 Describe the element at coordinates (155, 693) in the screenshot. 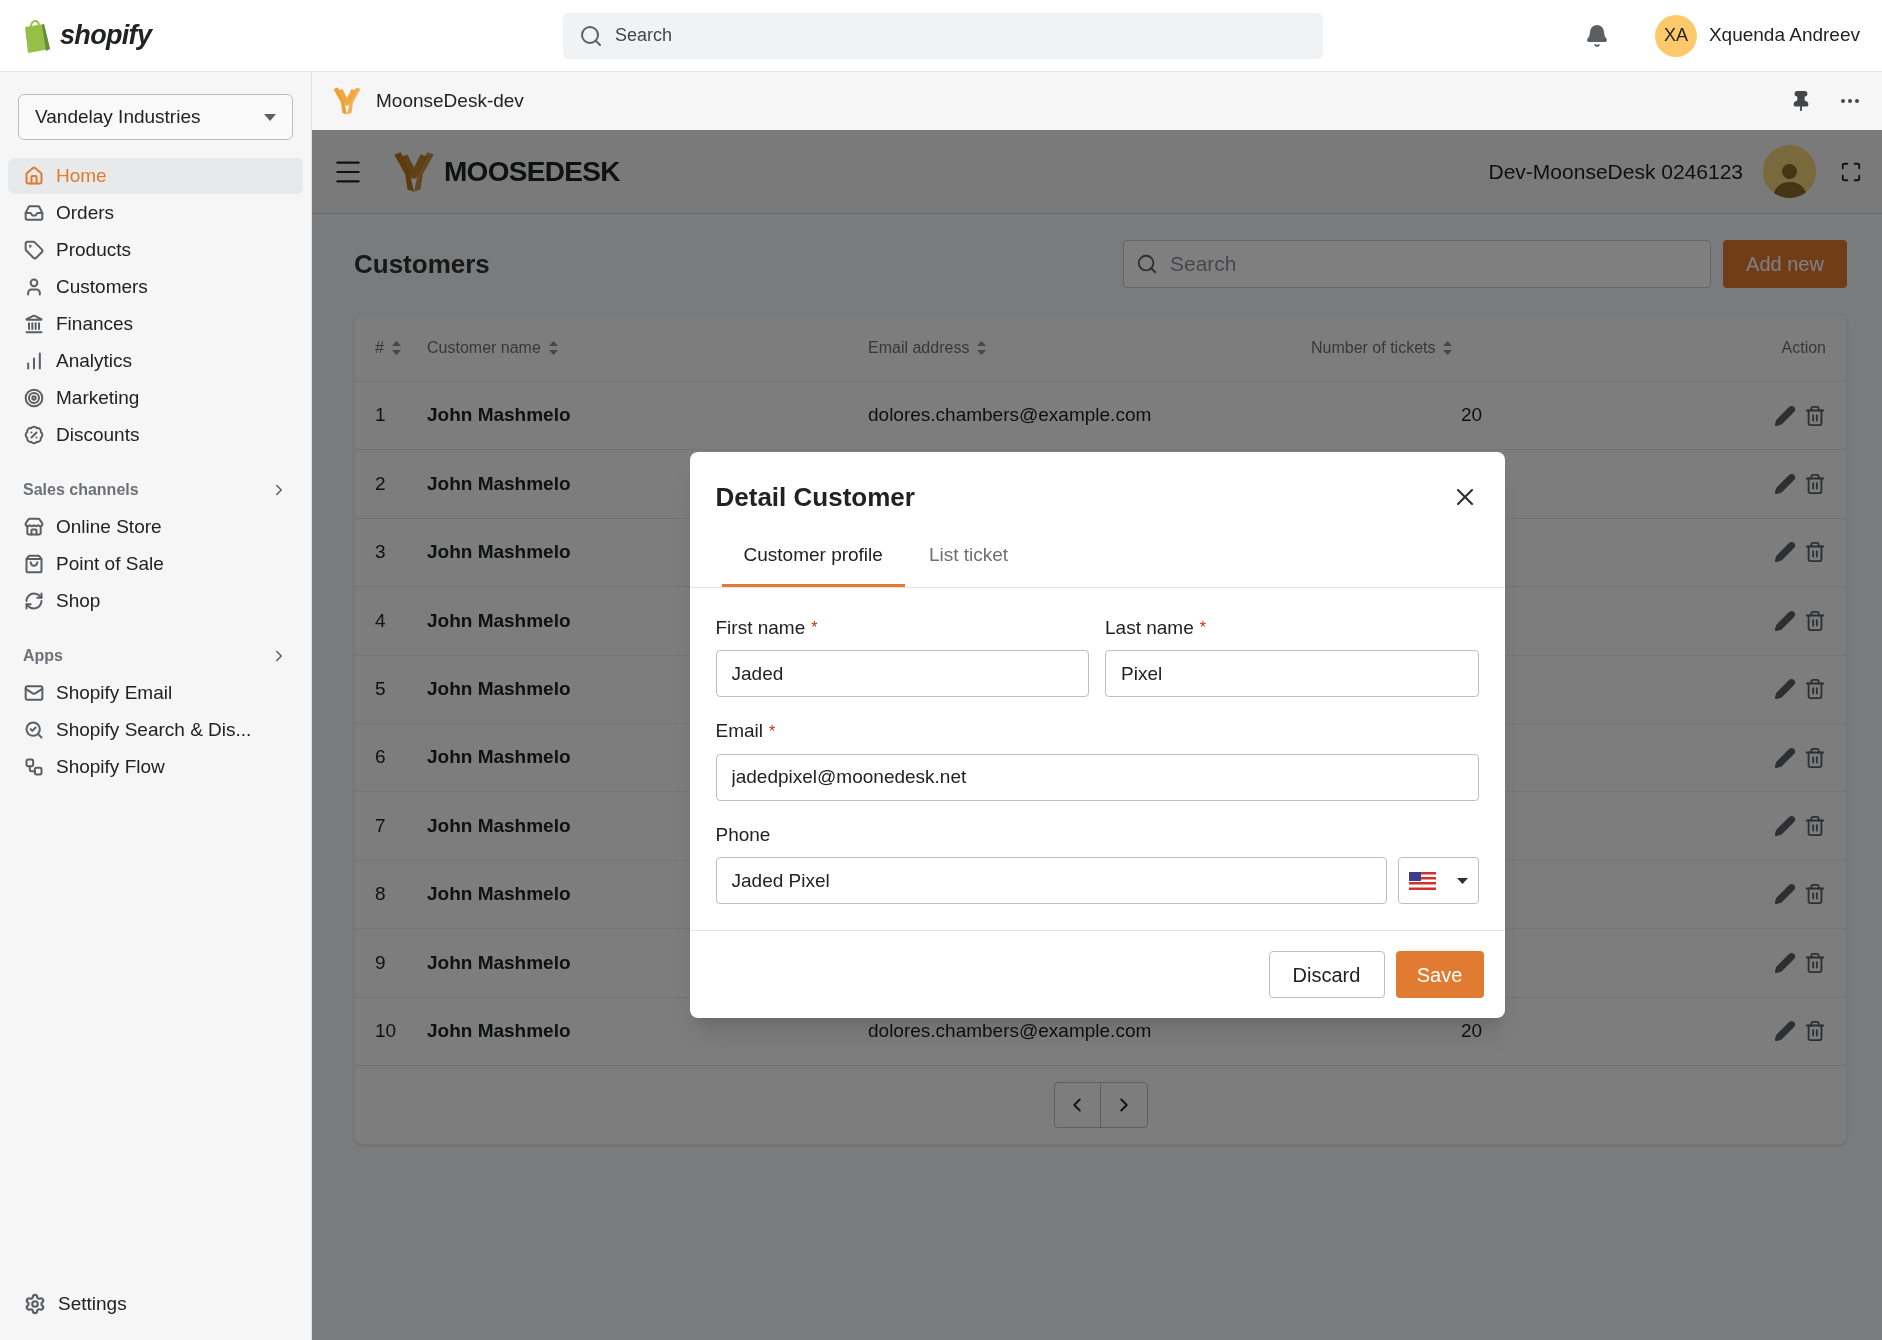

I see `sidebar-item: Shopify Email` at that location.